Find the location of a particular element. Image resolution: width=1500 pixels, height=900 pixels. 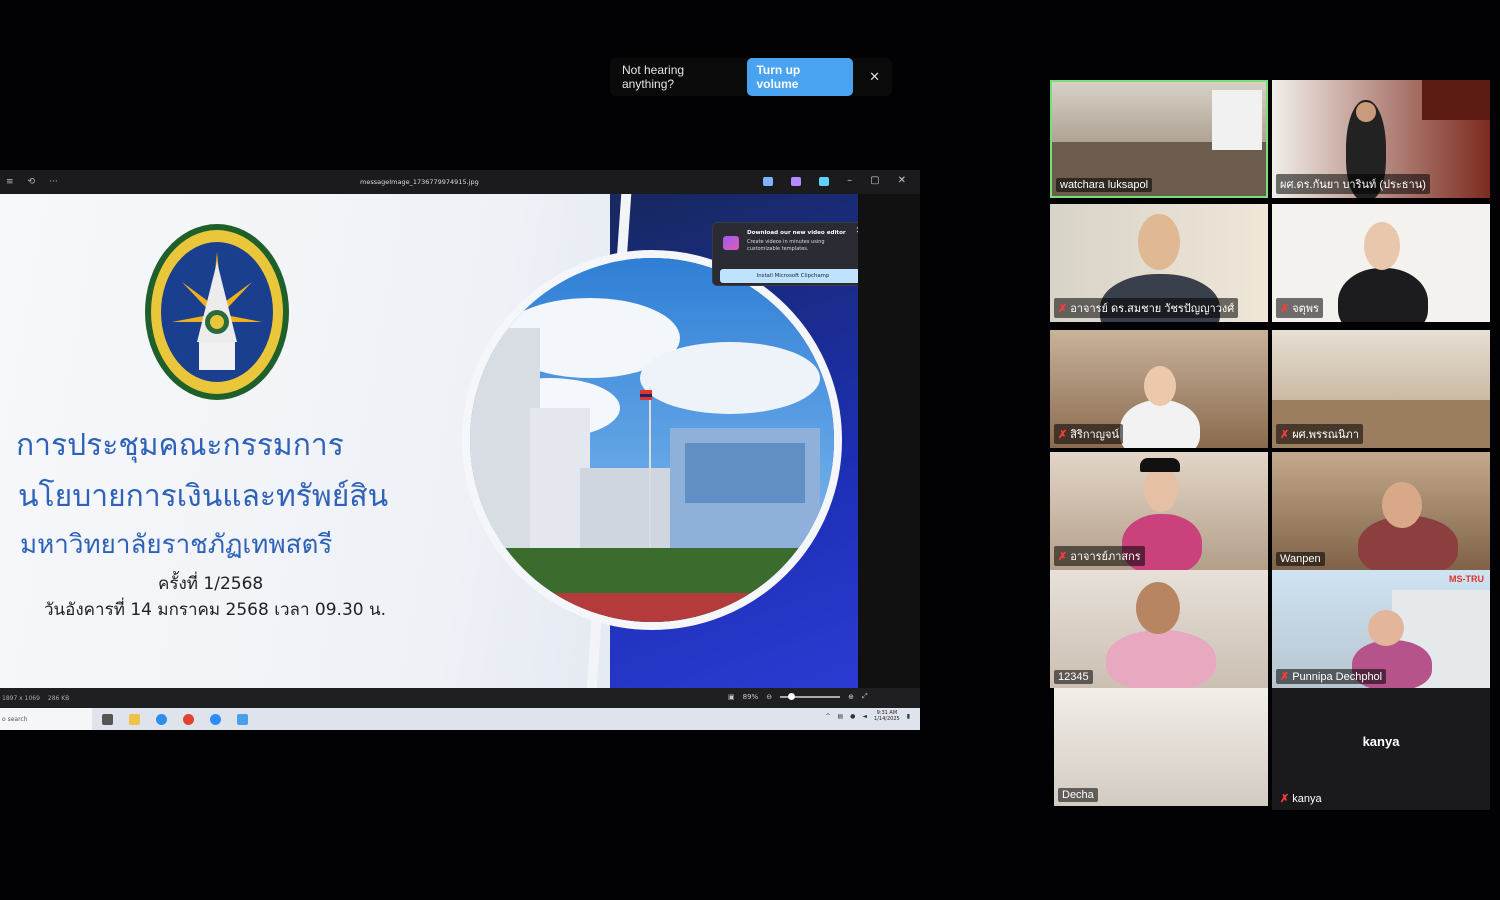

participant-tile: ✗ อาจารย์ภาสกร is located at coordinates (1159, 511).